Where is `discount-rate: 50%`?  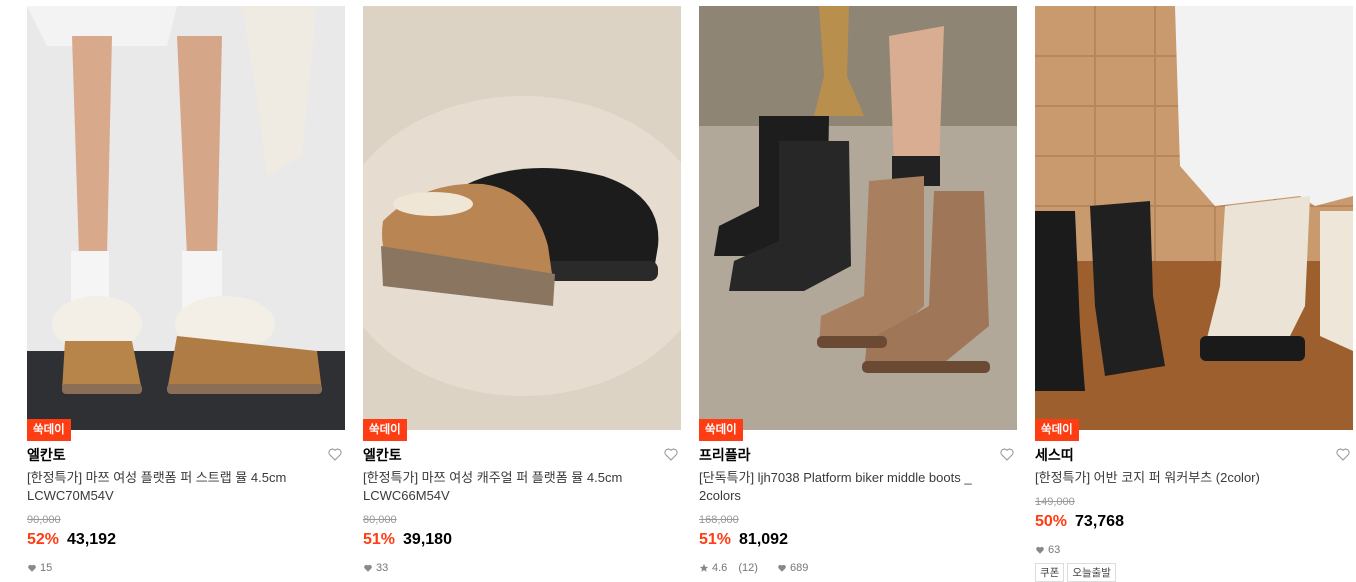
discount-rate: 50% is located at coordinates (1051, 521).